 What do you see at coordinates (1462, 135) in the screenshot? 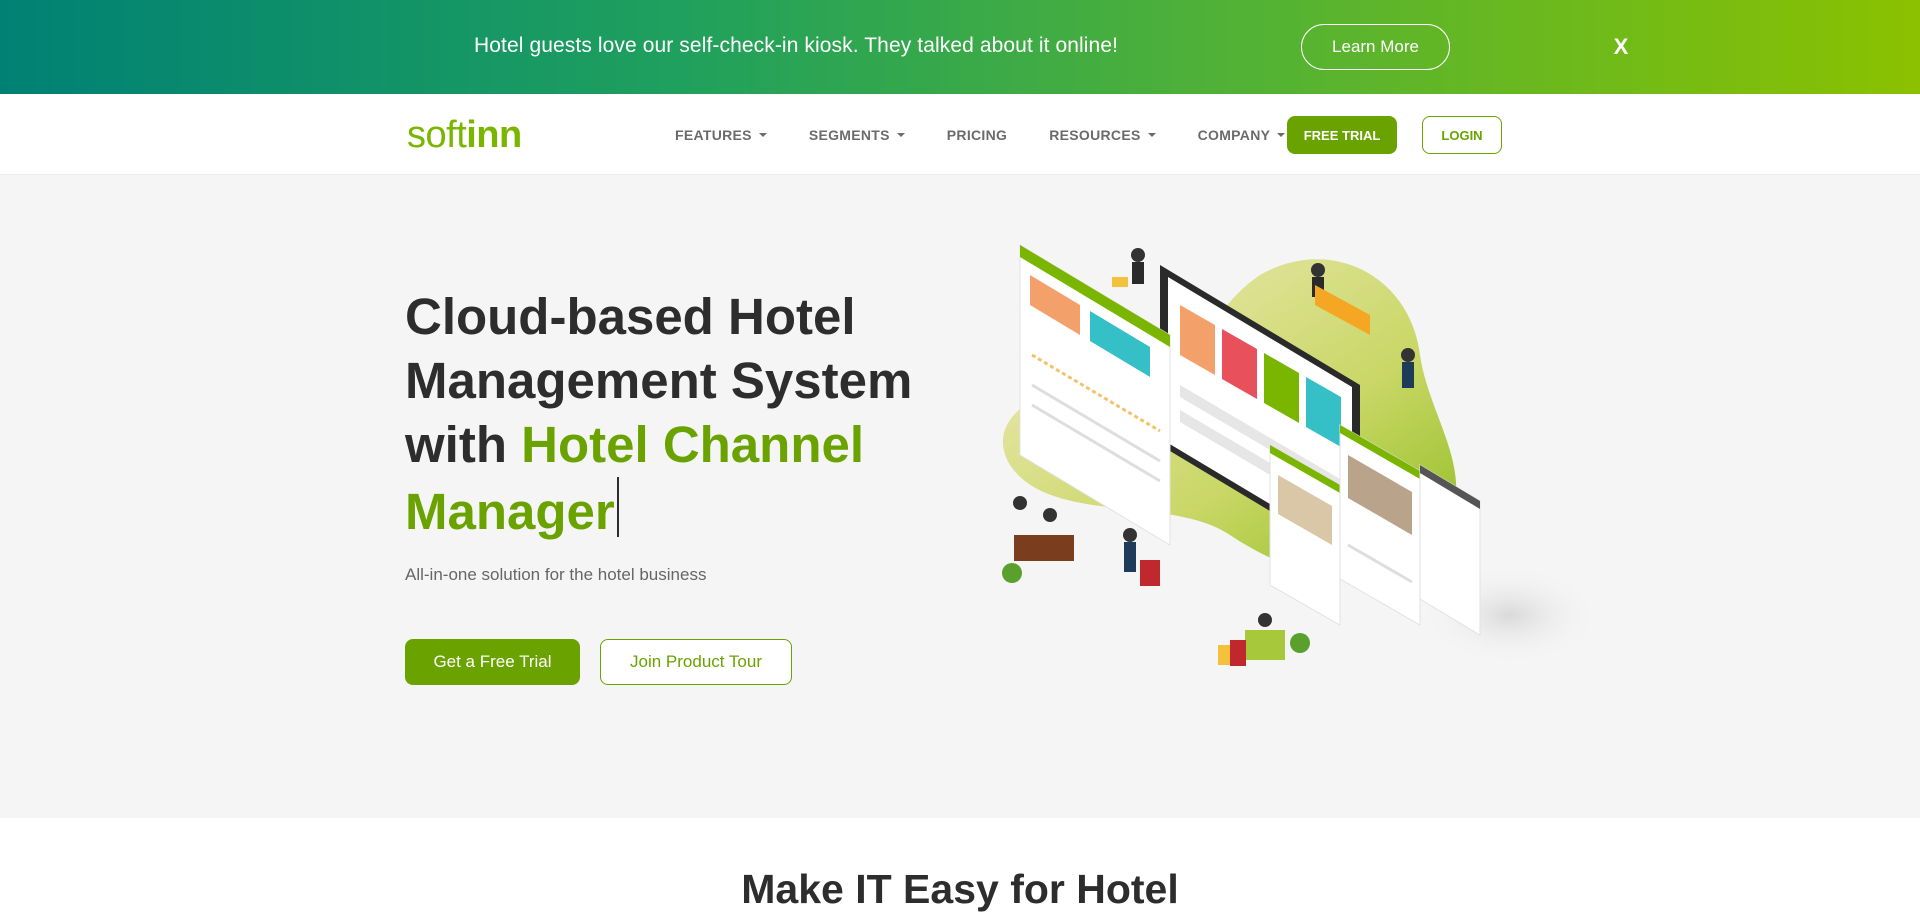
I see `login-button: LOGIN` at bounding box center [1462, 135].